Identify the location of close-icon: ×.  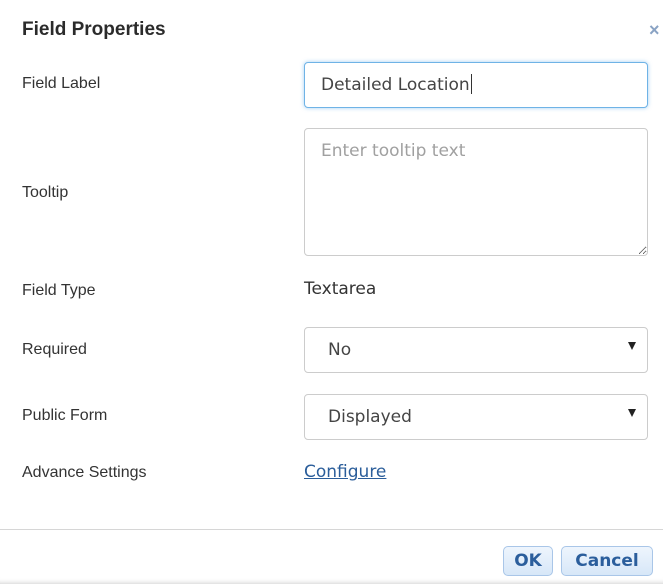
(656, 30).